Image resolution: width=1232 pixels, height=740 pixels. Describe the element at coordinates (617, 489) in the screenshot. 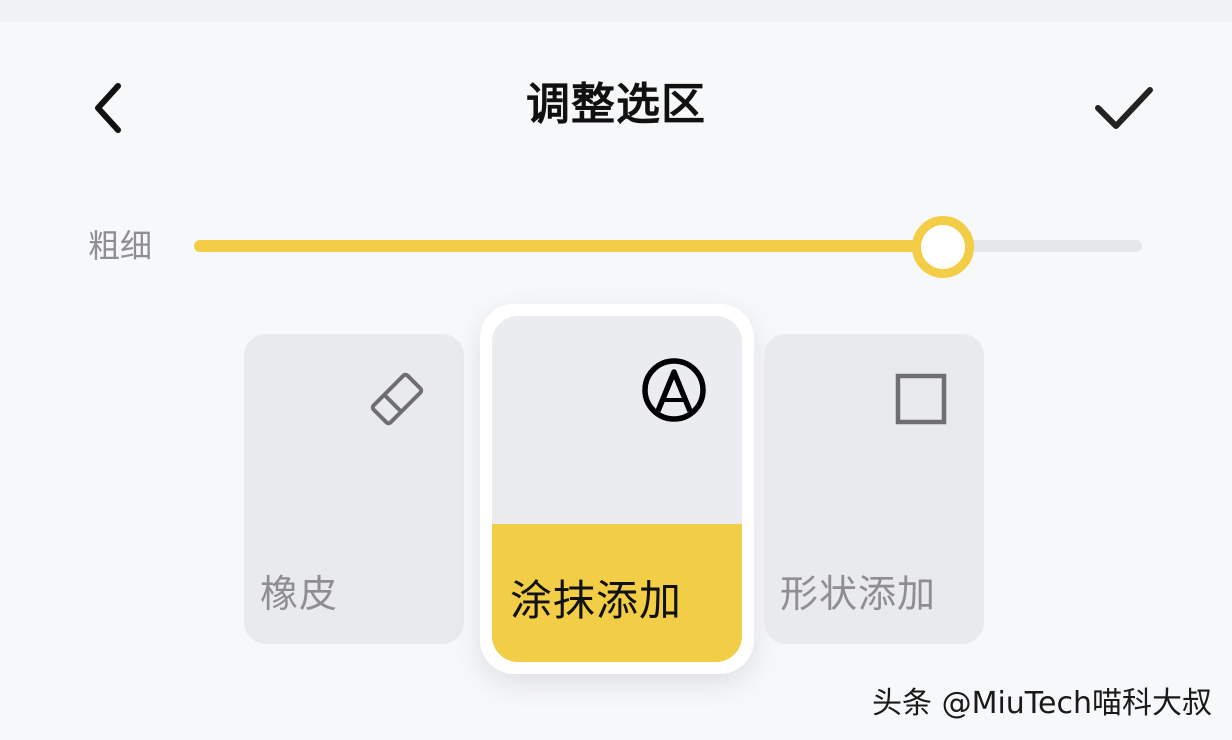

I see `tool-paint-add: 涂抹添加` at that location.